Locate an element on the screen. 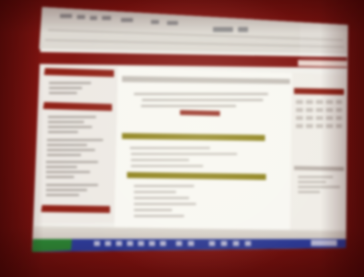 The height and width of the screenshot is (277, 364). right-sidebar-panel is located at coordinates (318, 157).